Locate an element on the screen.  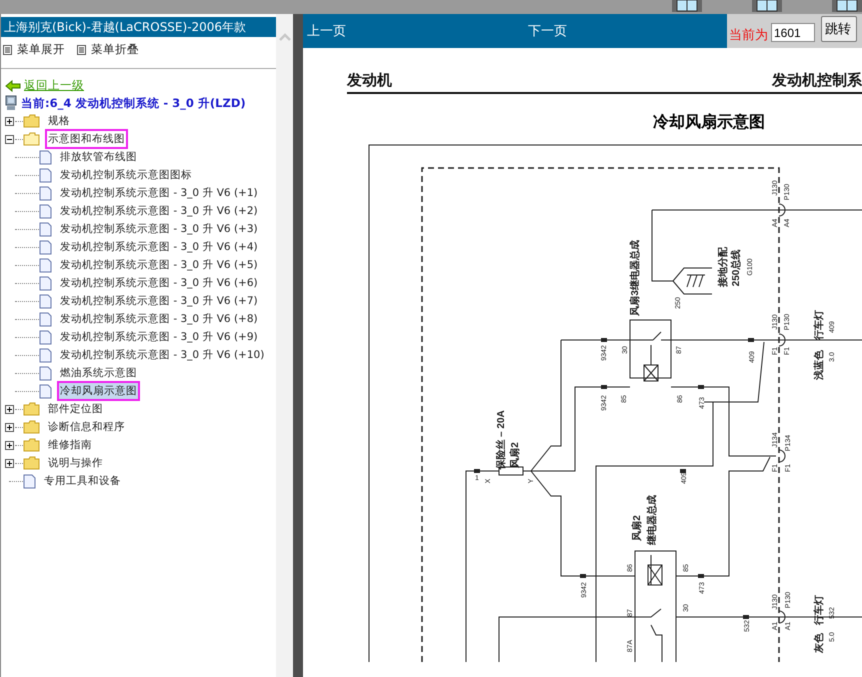
tree-item: 发动机控制系统示意图 - 3_0 升 V6 (+8) is located at coordinates (159, 319).